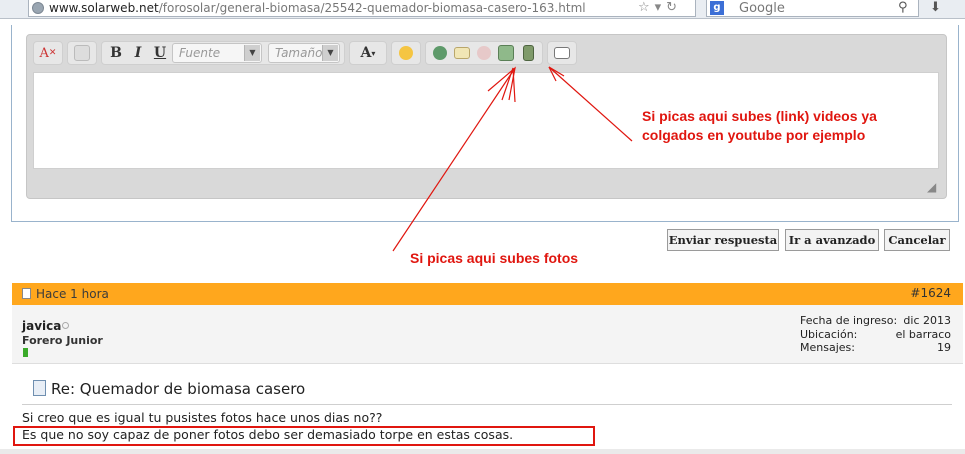 The image size is (965, 454). What do you see at coordinates (930, 293) in the screenshot?
I see `post-number-link: #1624` at bounding box center [930, 293].